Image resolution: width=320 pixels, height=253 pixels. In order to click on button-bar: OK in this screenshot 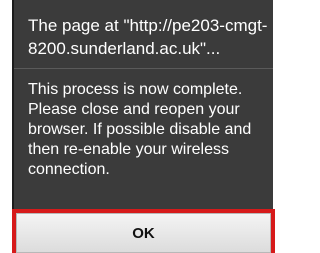, I will do `click(143, 231)`.